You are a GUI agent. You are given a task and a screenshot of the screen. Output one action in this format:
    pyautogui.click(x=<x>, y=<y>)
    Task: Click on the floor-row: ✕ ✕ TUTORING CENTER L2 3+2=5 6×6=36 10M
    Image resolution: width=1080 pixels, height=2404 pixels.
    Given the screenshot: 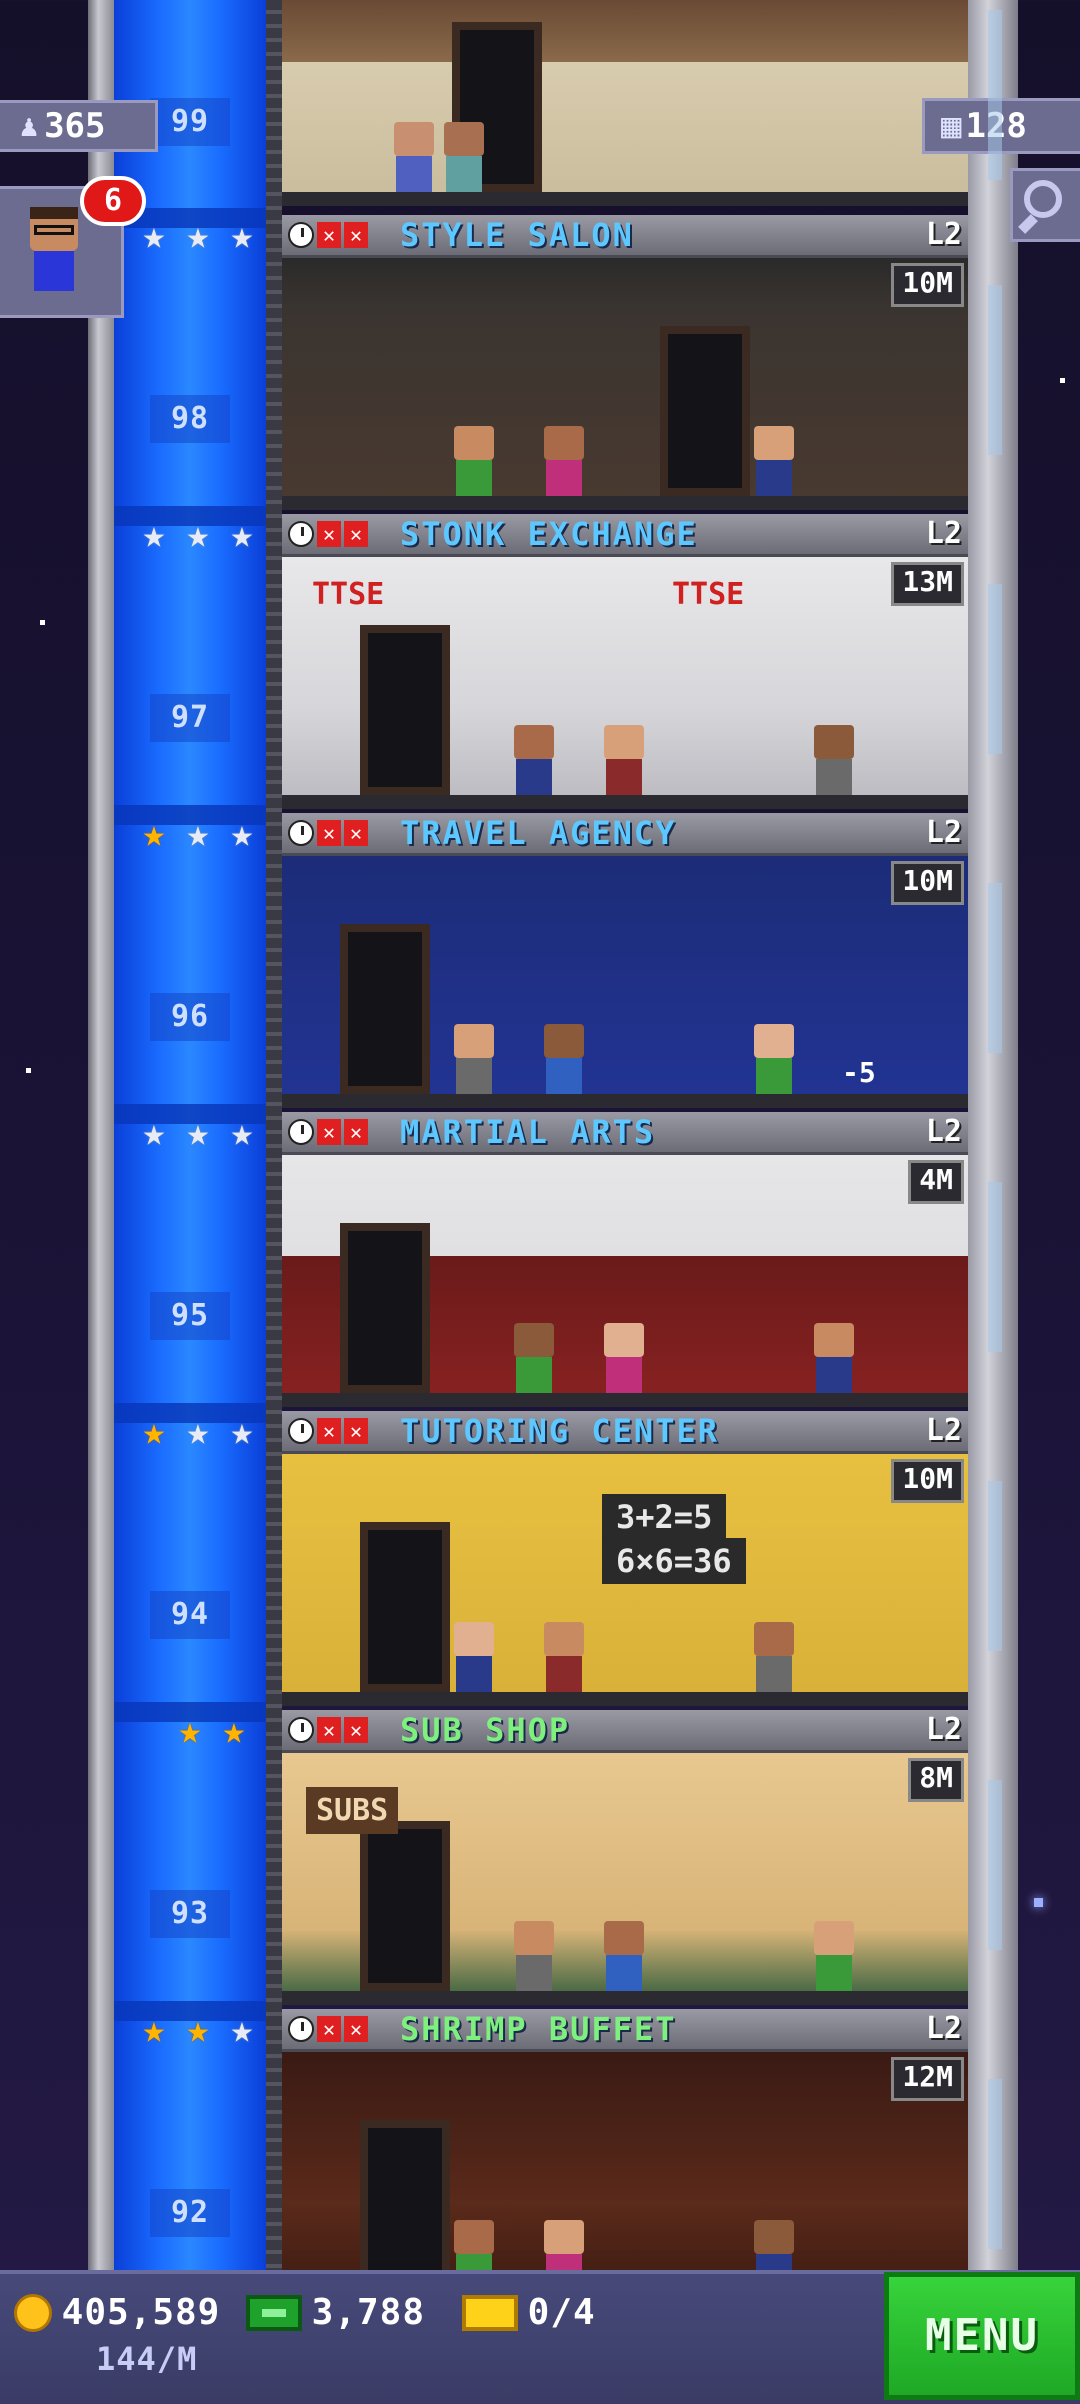 What is the action you would take?
    pyautogui.click(x=625, y=1560)
    